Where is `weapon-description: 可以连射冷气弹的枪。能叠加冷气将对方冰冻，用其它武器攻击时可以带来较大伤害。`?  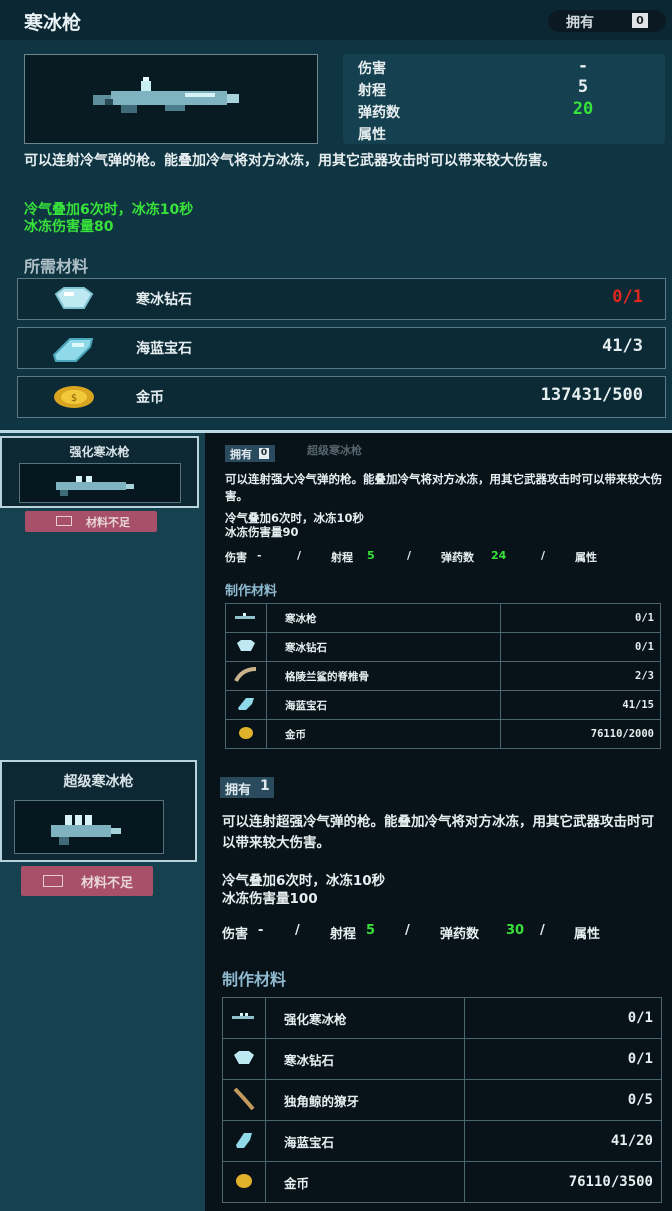 weapon-description: 可以连射冷气弹的枪。能叠加冷气将对方冰冻，用其它武器攻击时可以带来较大伤害。 is located at coordinates (290, 161).